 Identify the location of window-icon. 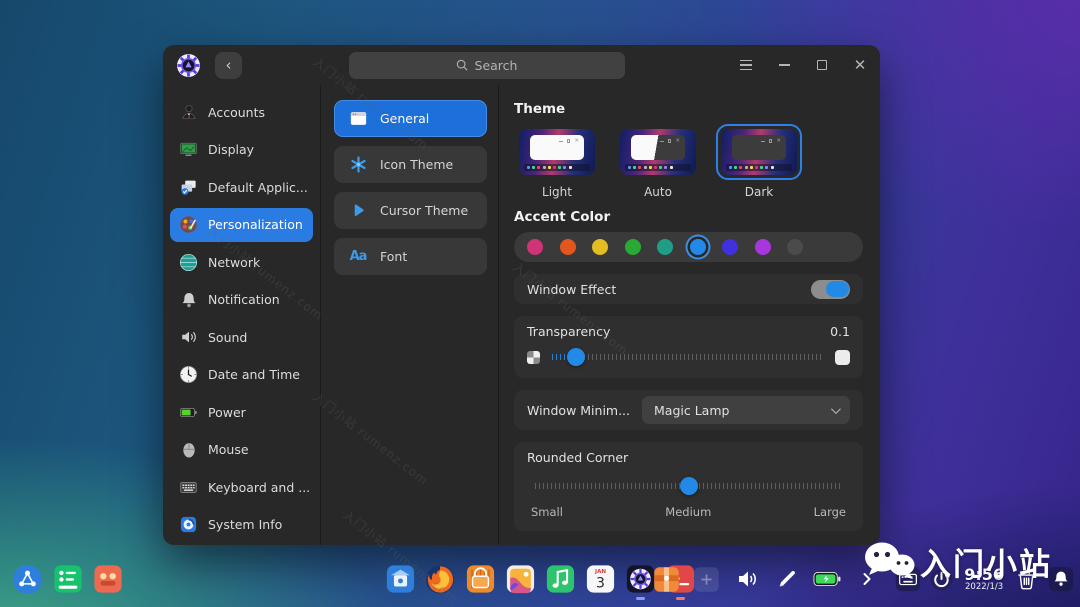
(358, 119).